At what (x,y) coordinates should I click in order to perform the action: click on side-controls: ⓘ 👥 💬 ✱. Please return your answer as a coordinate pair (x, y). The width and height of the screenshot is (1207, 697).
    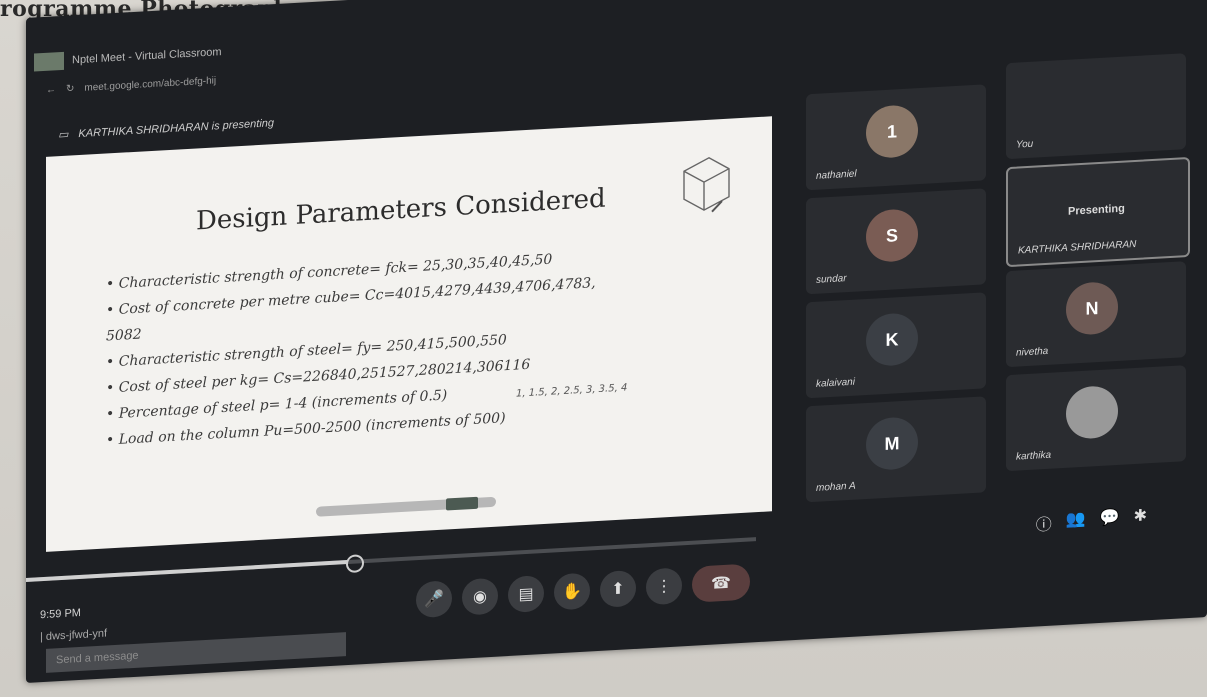
    Looking at the image, I should click on (1091, 520).